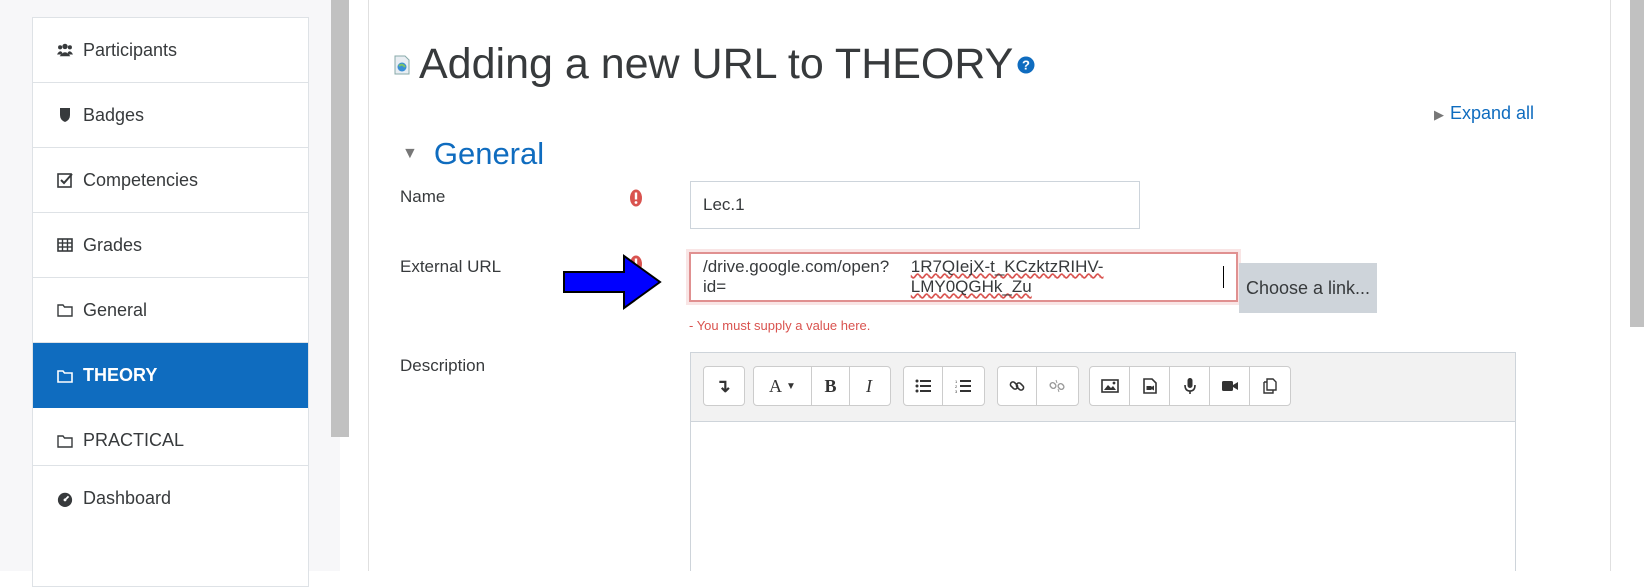  I want to click on font-style-label: A, so click(776, 385).